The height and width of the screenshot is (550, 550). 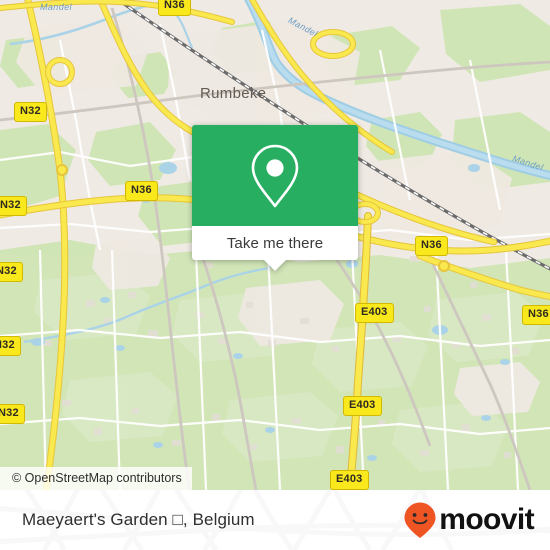 I want to click on moovit-wordmark: moovit, so click(x=486, y=519).